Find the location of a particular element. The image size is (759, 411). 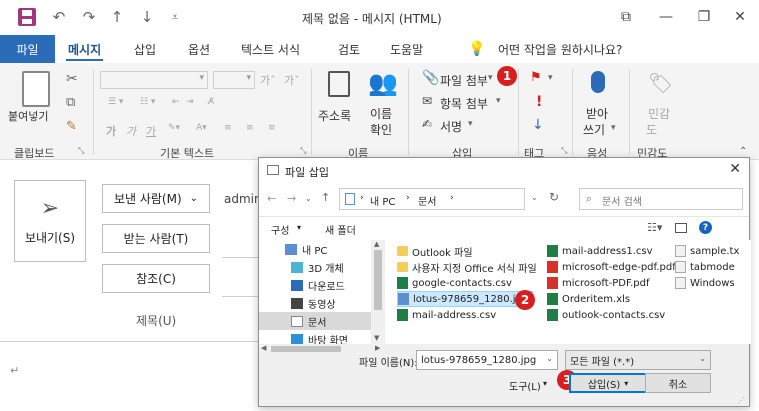

minimize-button: — is located at coordinates (666, 17).